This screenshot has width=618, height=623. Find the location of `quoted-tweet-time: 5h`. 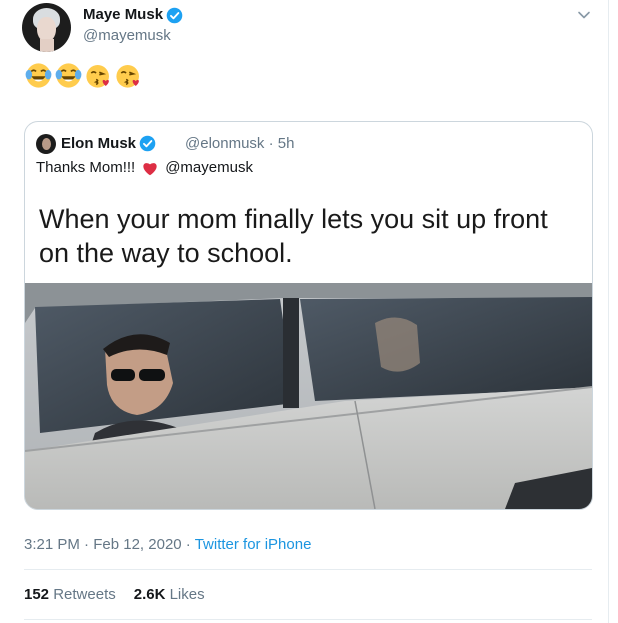

quoted-tweet-time: 5h is located at coordinates (286, 143).